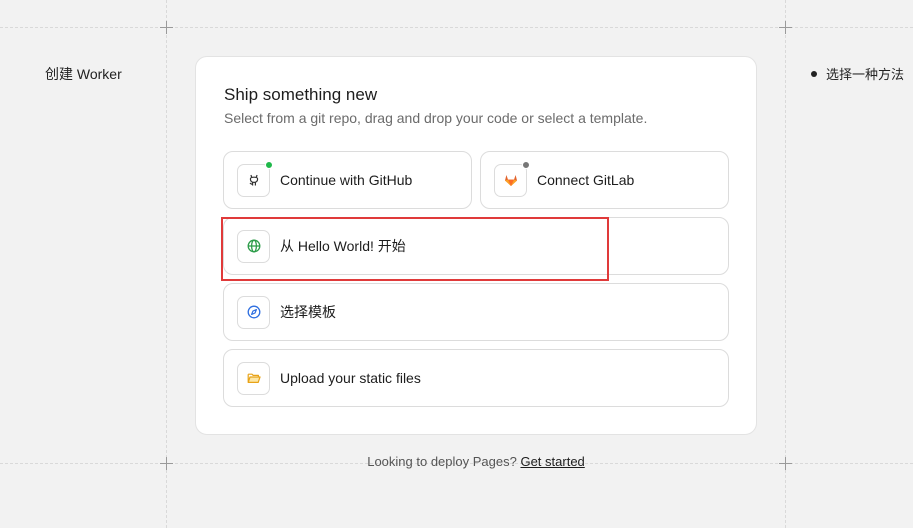 This screenshot has height=528, width=913. I want to click on footer: Looking to deploy Pages? Get started, so click(456, 461).